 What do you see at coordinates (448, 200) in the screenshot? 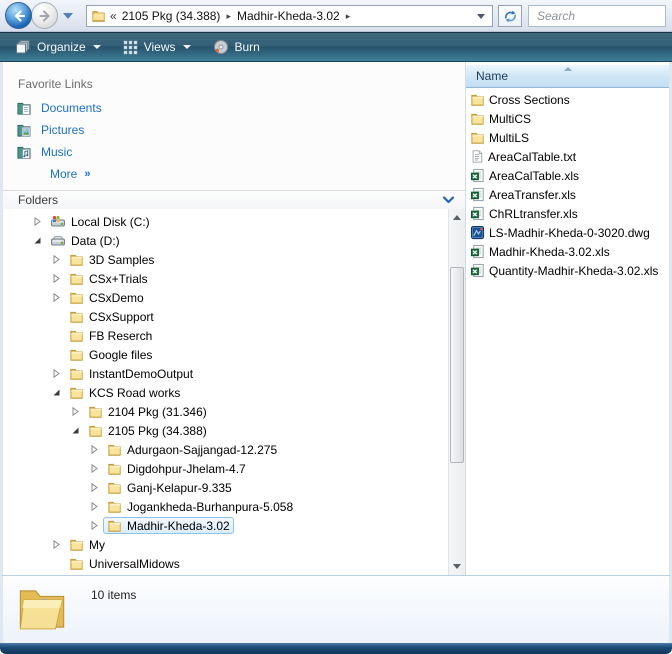
I see `chevron-down-icon` at bounding box center [448, 200].